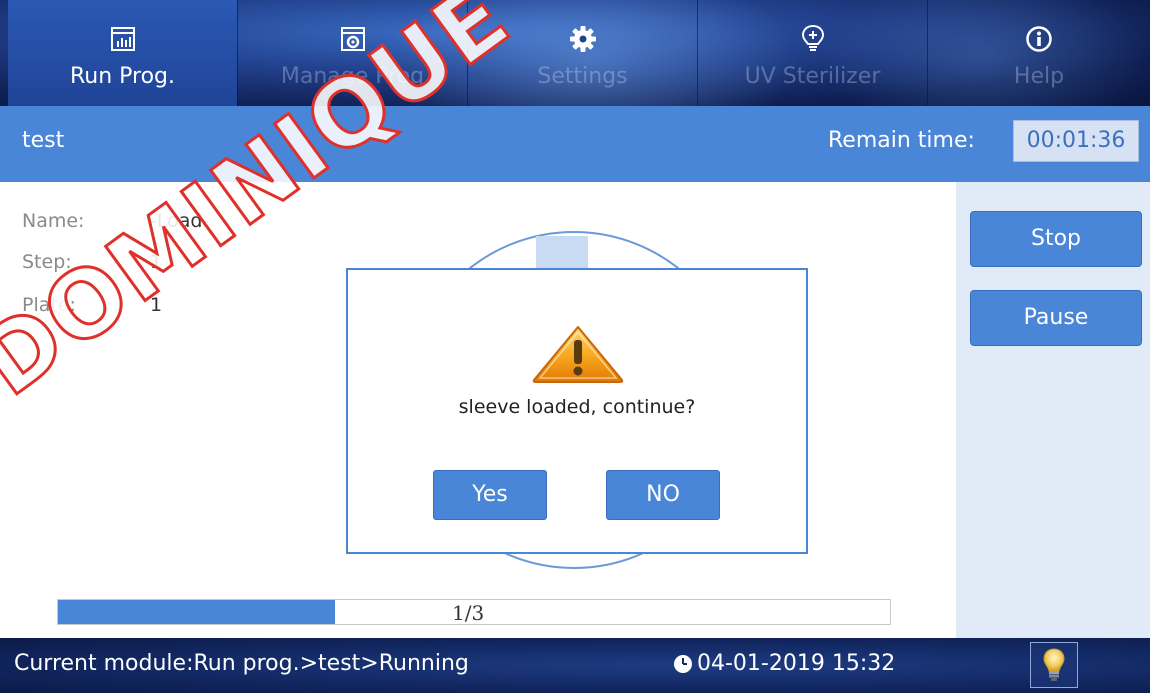 The width and height of the screenshot is (1150, 693). Describe the element at coordinates (578, 356) in the screenshot. I see `warning-icon` at that location.